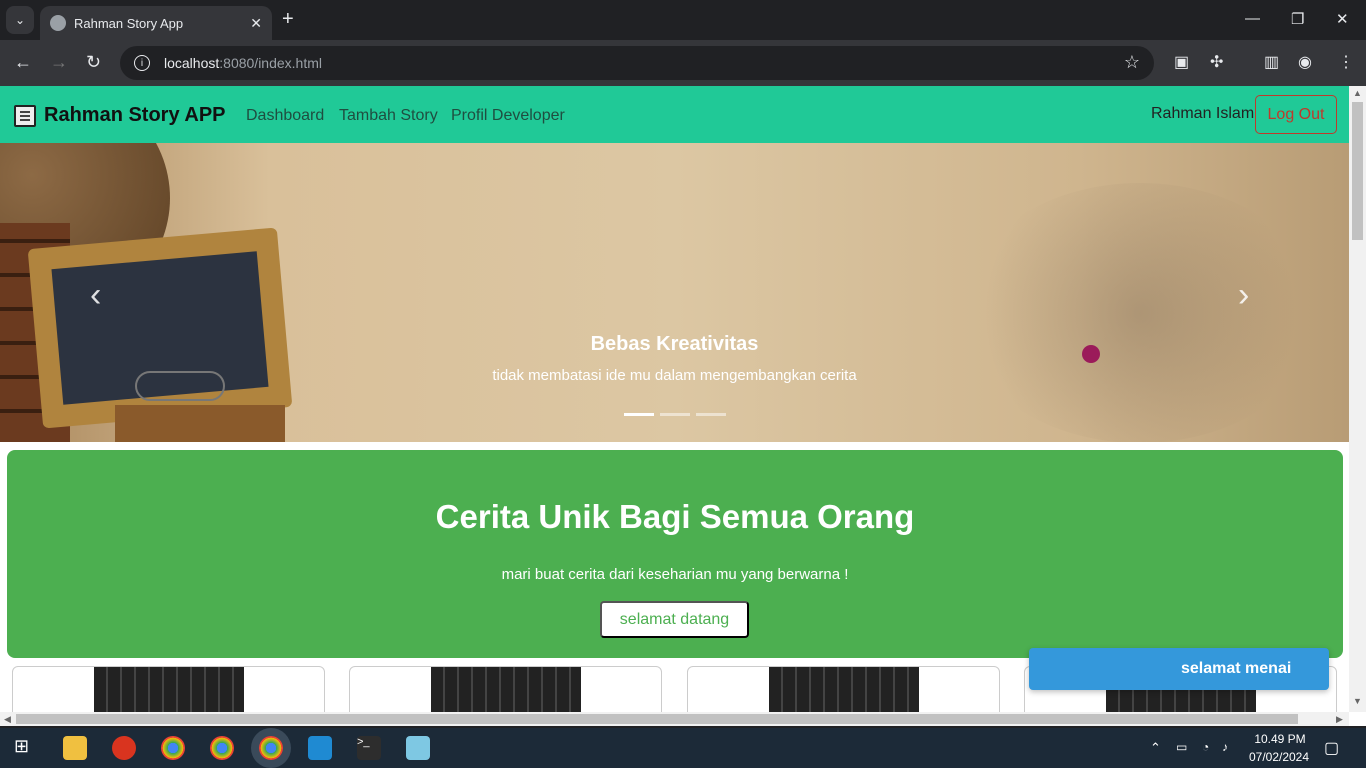 The width and height of the screenshot is (1366, 768). I want to click on translate-extension-icon: ▣, so click(1181, 62).